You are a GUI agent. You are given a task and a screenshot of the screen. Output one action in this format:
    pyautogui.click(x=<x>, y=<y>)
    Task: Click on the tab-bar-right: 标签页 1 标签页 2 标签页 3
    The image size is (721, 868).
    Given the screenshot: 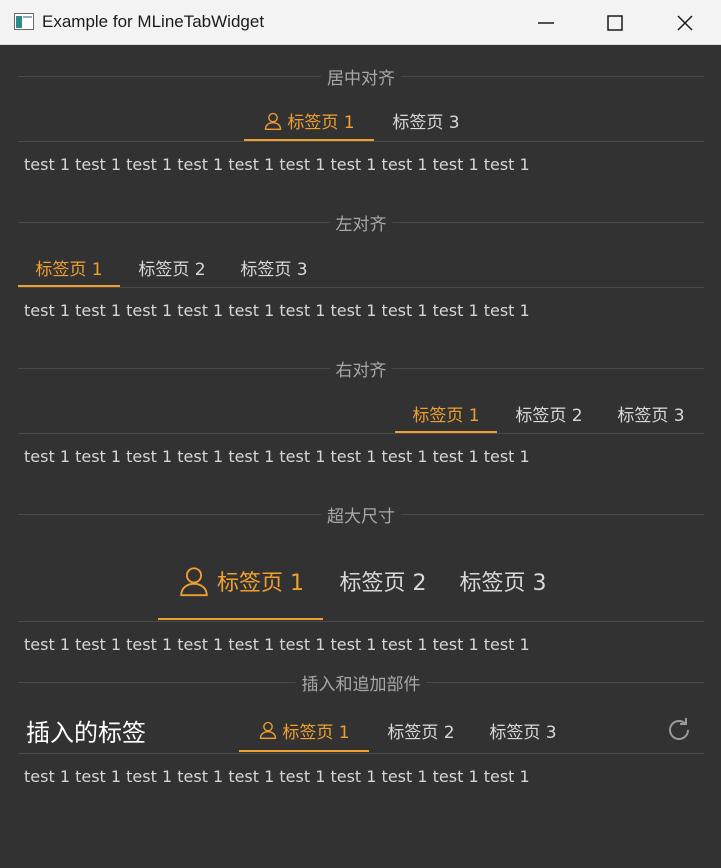 What is the action you would take?
    pyautogui.click(x=361, y=413)
    